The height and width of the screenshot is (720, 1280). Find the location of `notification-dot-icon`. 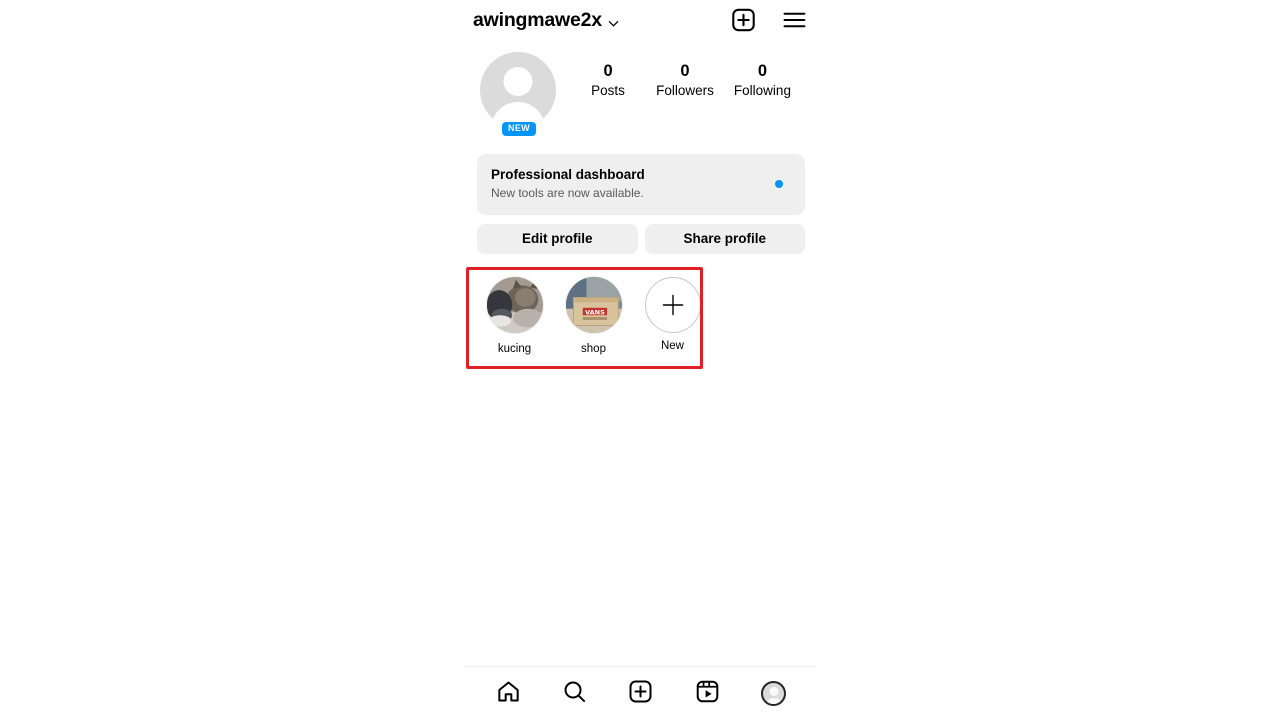

notification-dot-icon is located at coordinates (779, 184).